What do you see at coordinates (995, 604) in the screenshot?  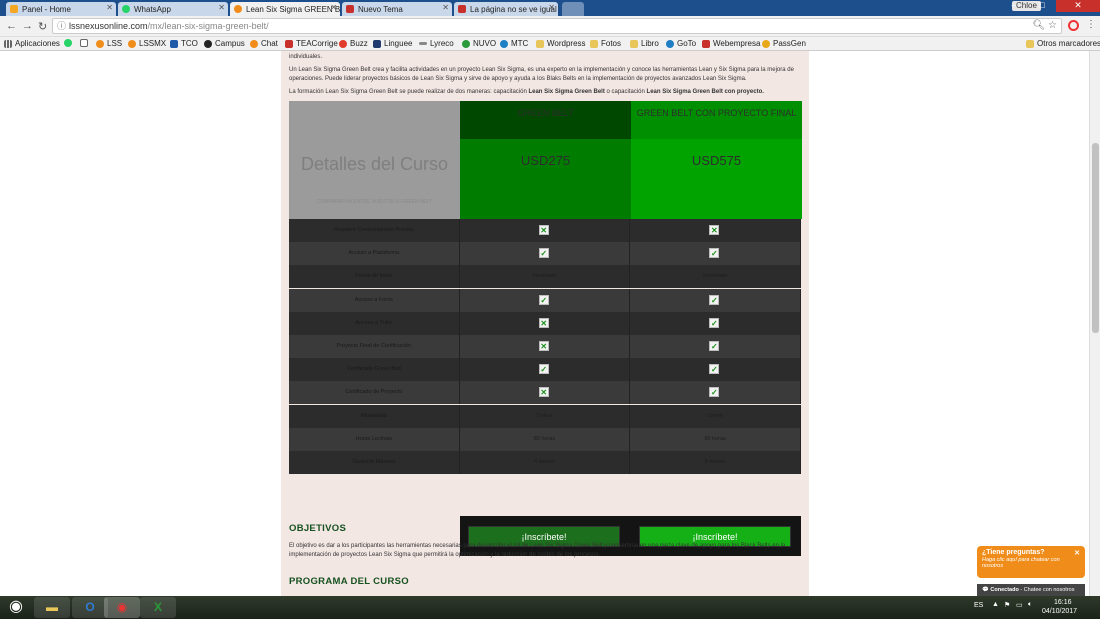 I see `tray-arrow-icon: ▲` at bounding box center [995, 604].